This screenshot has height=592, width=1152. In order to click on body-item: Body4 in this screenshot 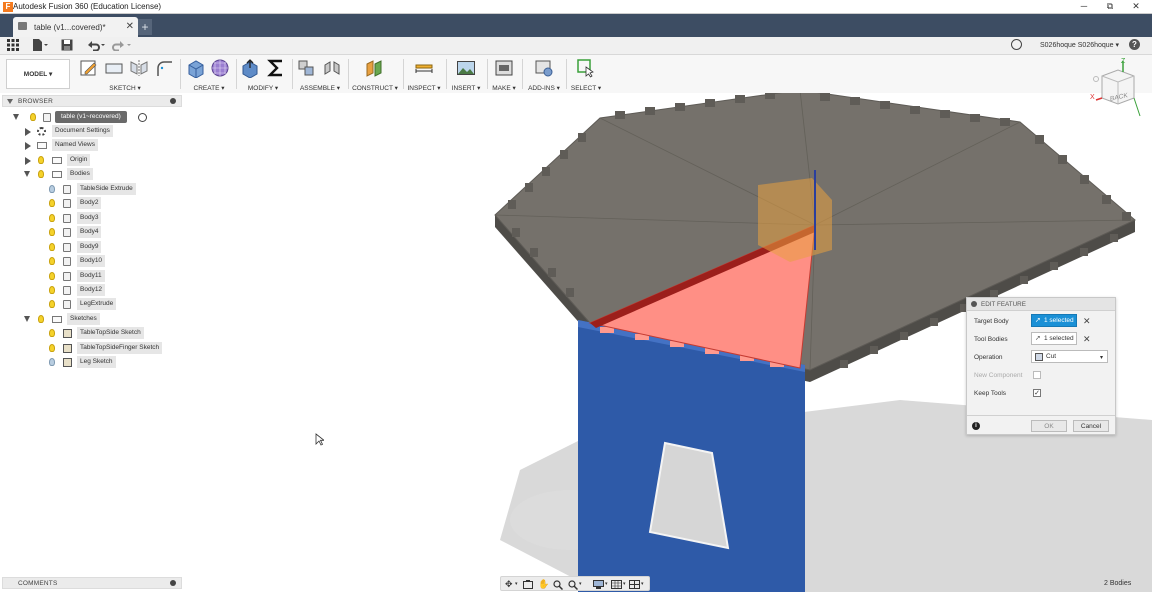, I will do `click(111, 232)`.